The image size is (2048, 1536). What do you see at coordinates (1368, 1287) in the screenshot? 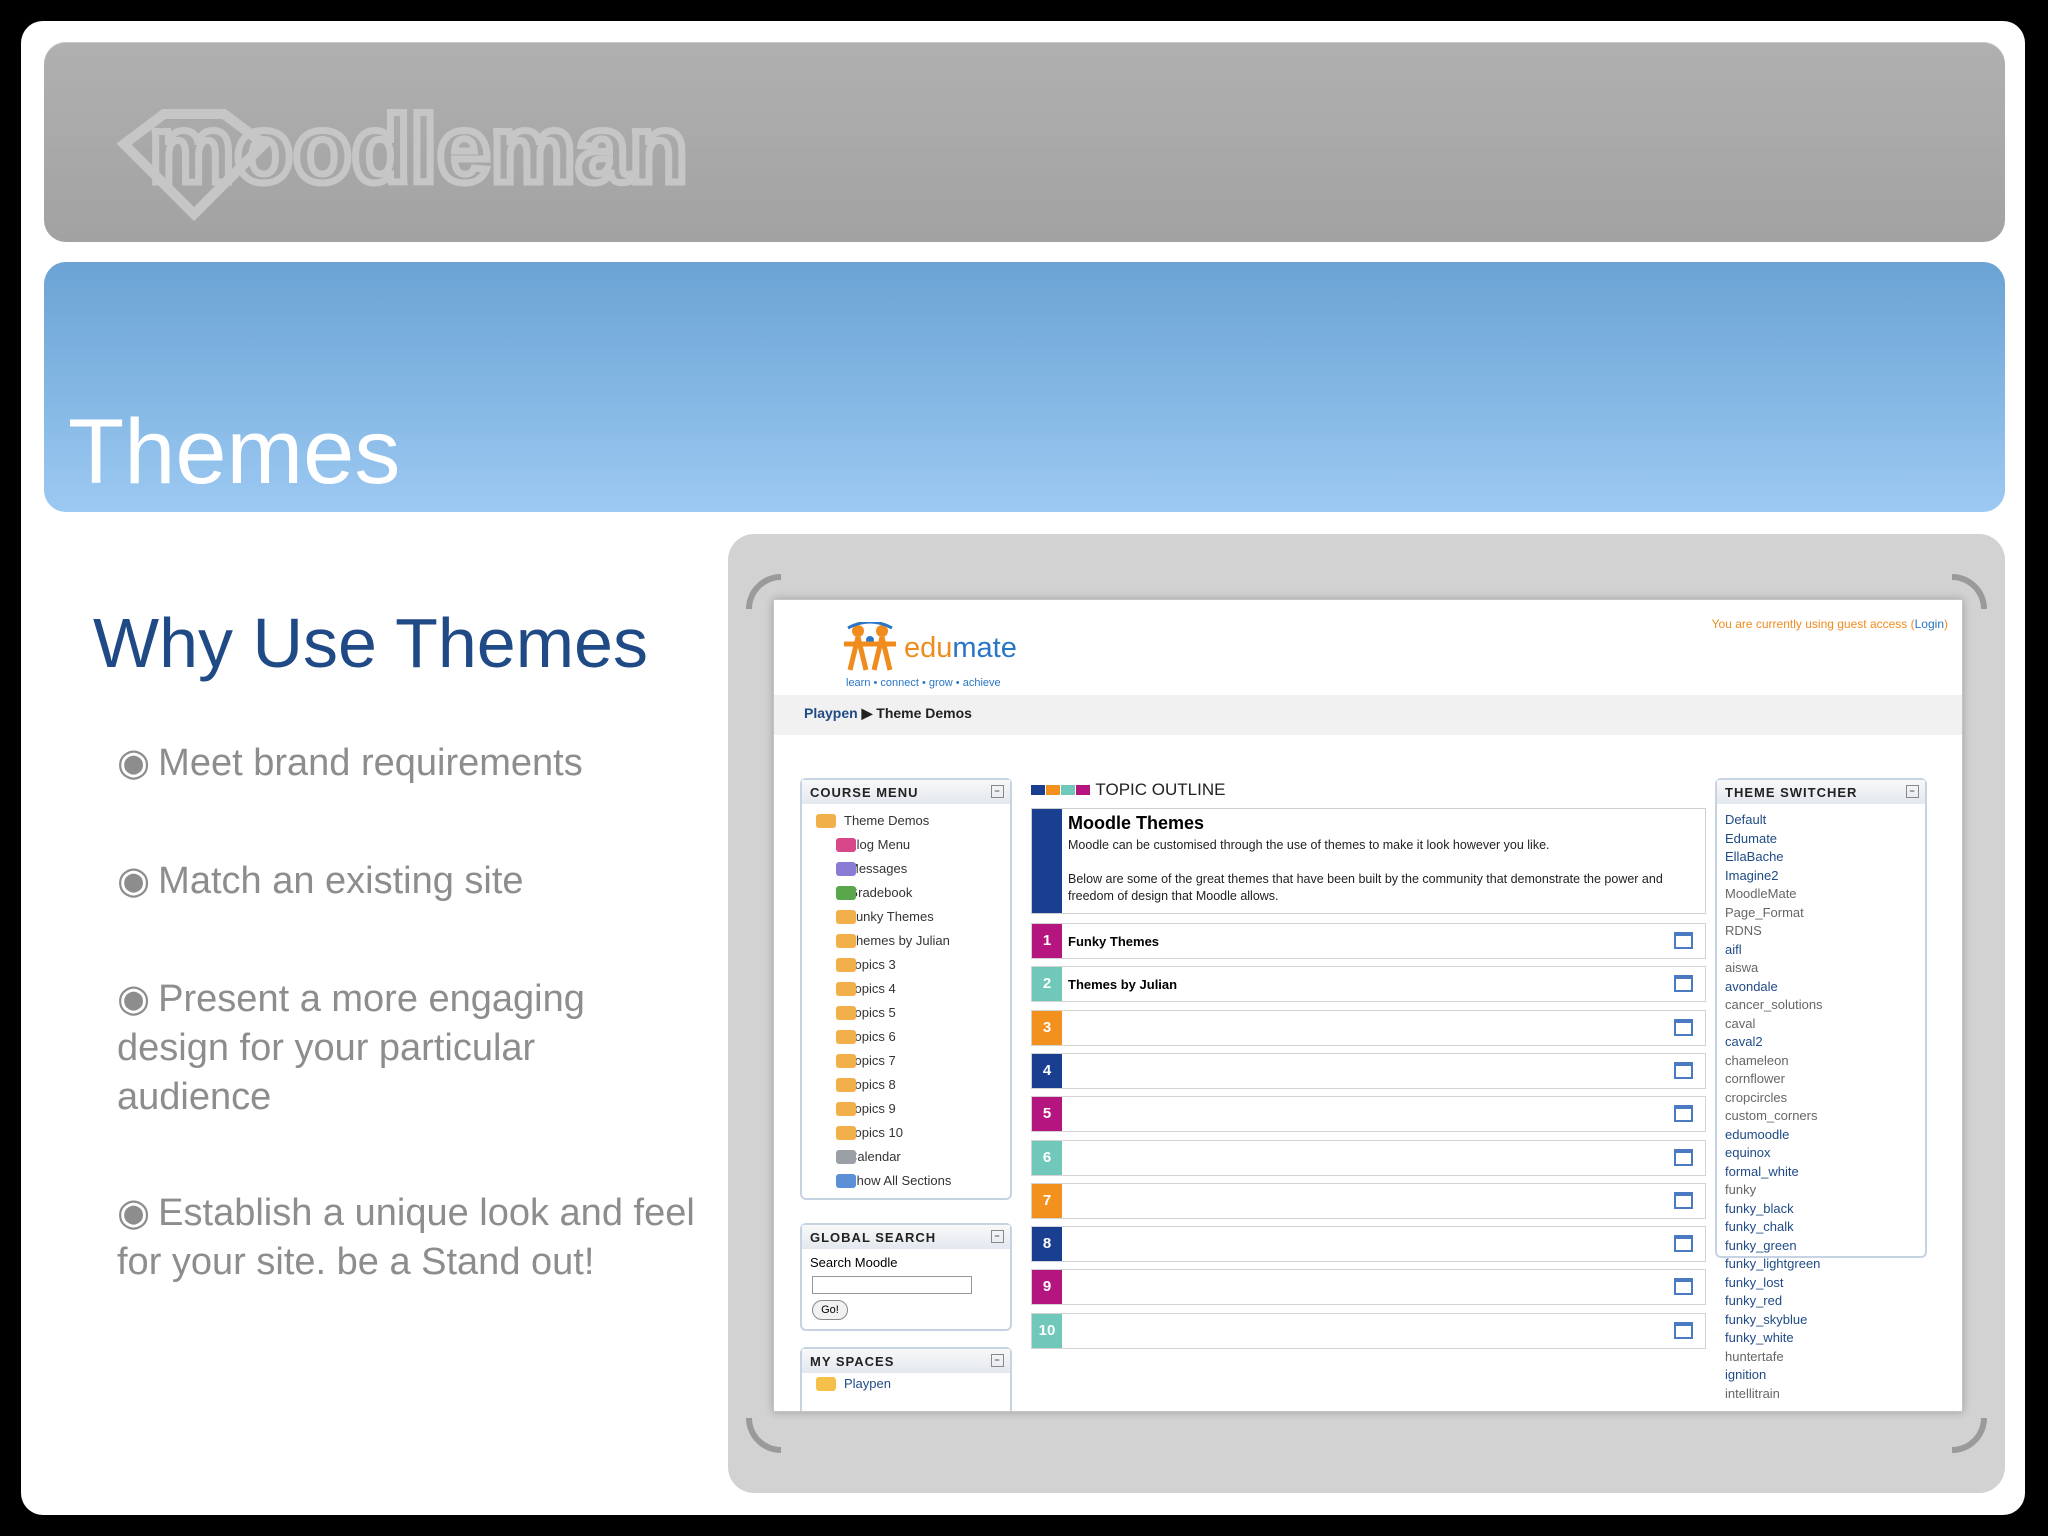
I see `topic-row: 9` at bounding box center [1368, 1287].